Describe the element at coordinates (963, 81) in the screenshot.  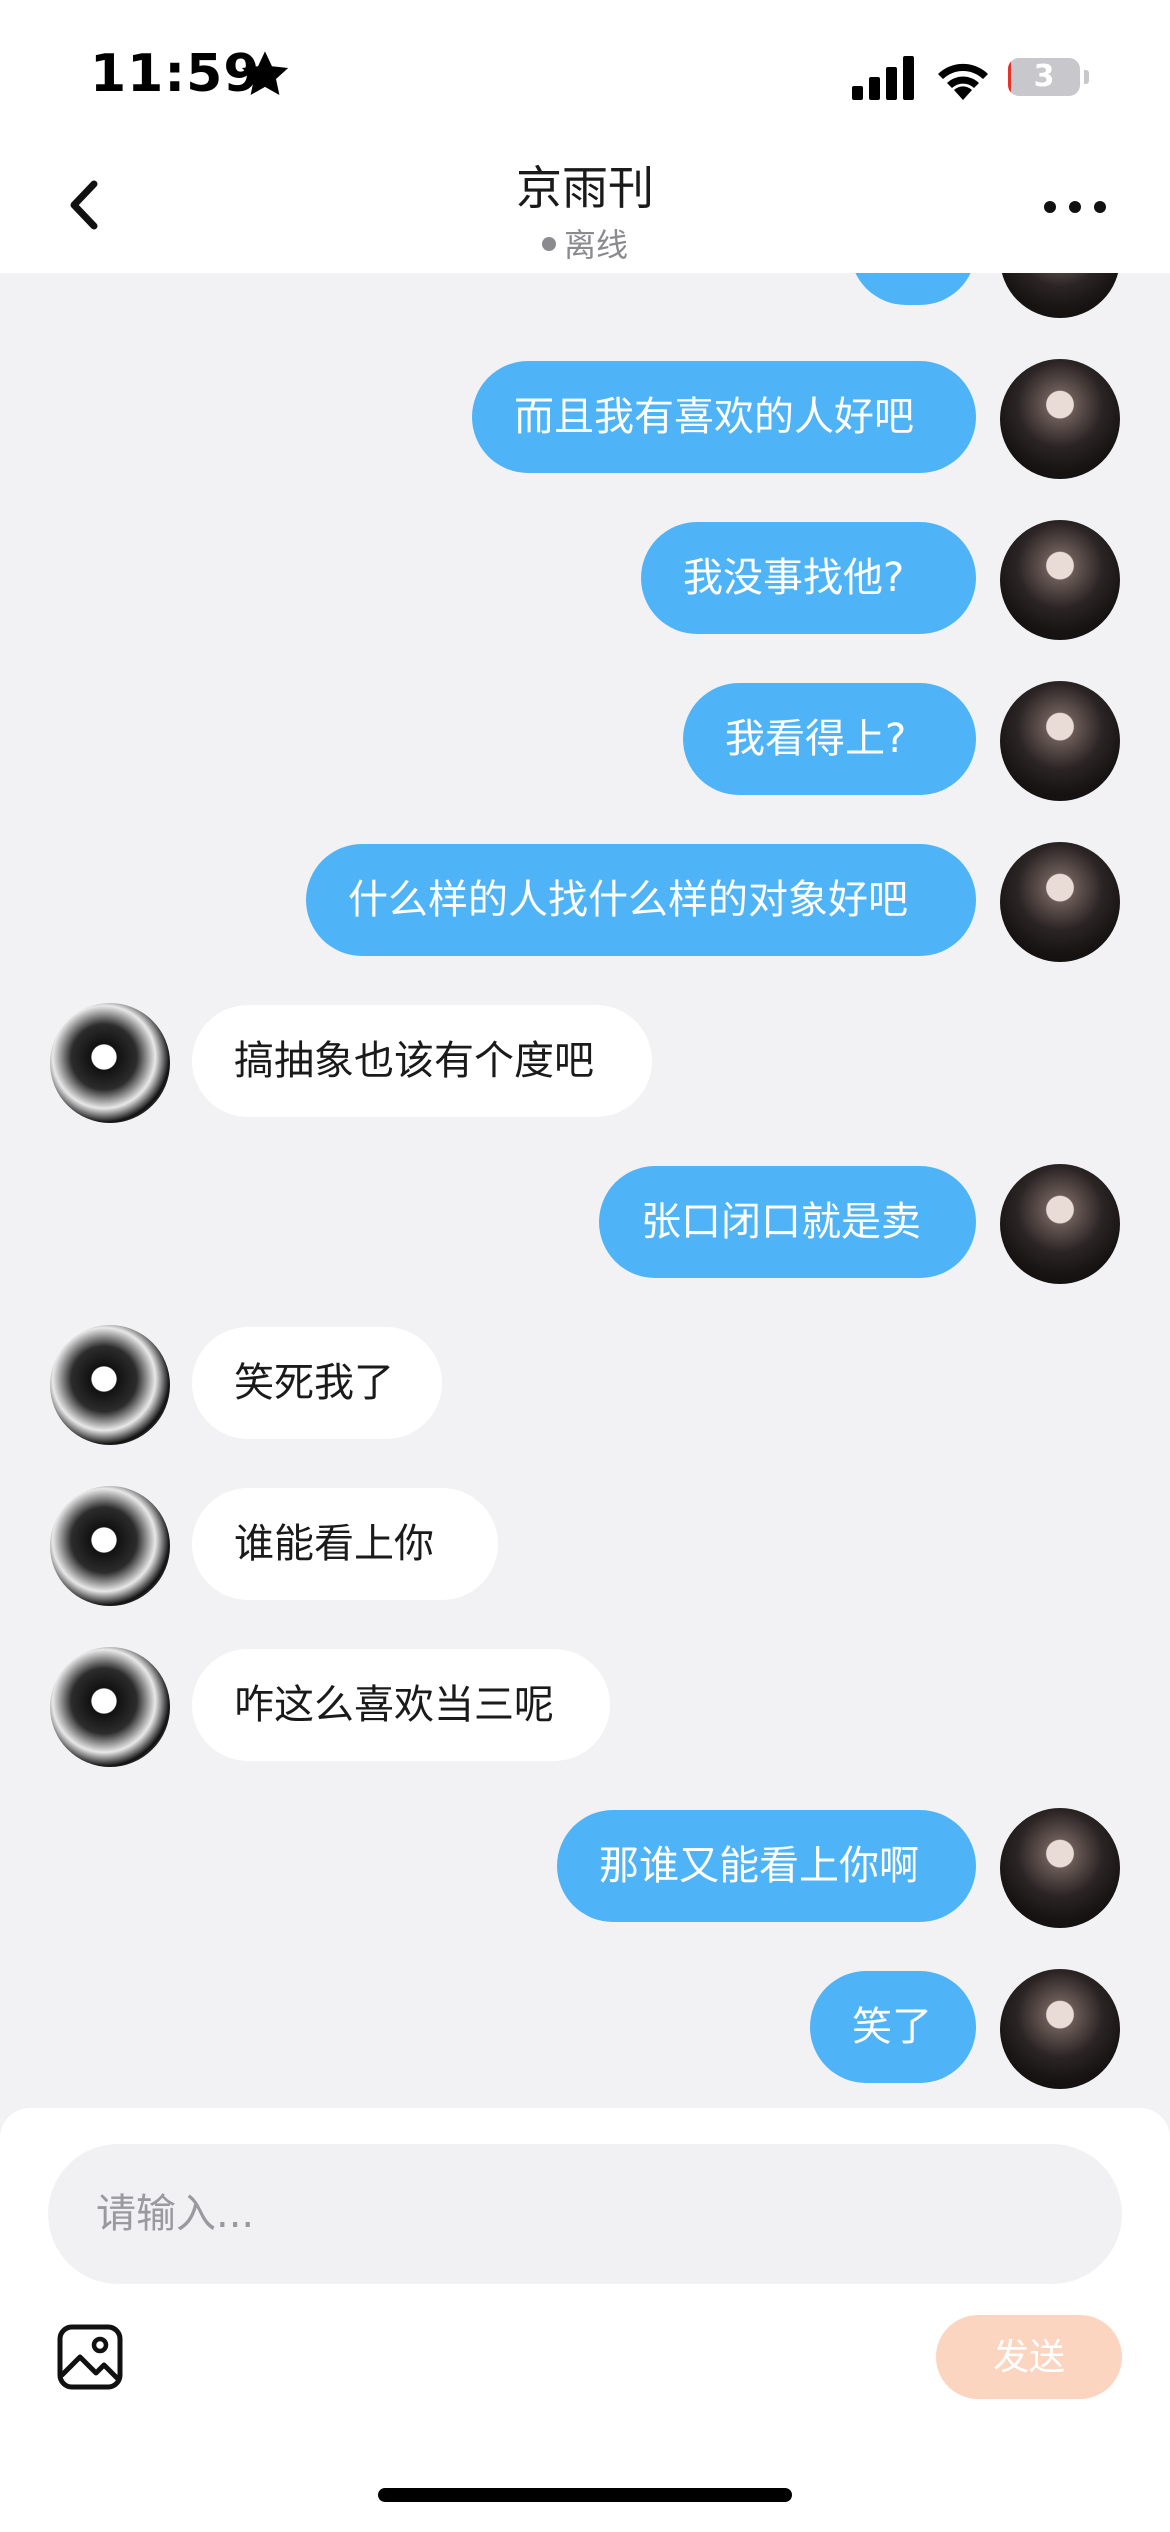
I see `wifi-icon` at that location.